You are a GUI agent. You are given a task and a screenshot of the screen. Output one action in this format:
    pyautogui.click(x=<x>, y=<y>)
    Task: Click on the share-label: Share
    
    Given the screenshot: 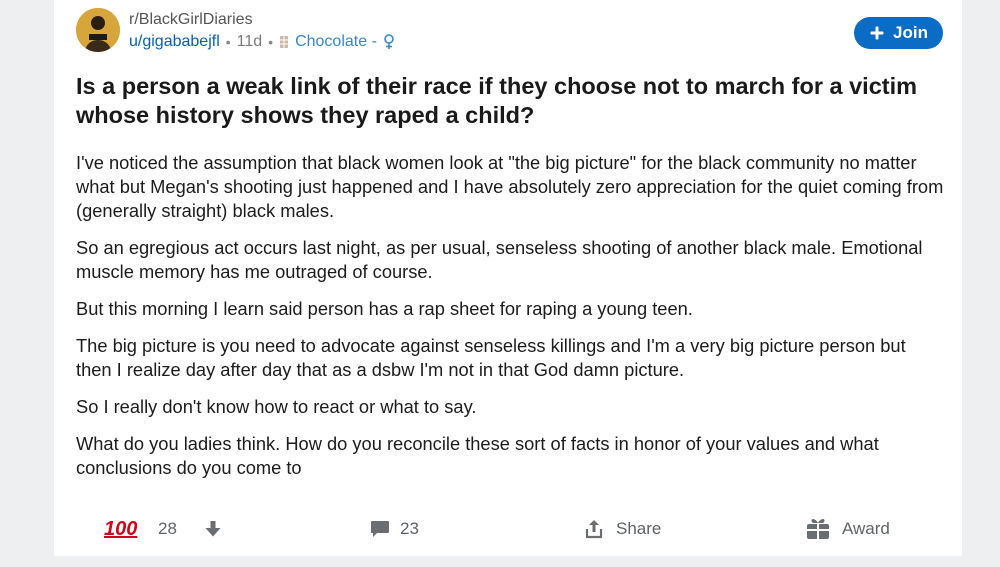 What is the action you would take?
    pyautogui.click(x=639, y=528)
    